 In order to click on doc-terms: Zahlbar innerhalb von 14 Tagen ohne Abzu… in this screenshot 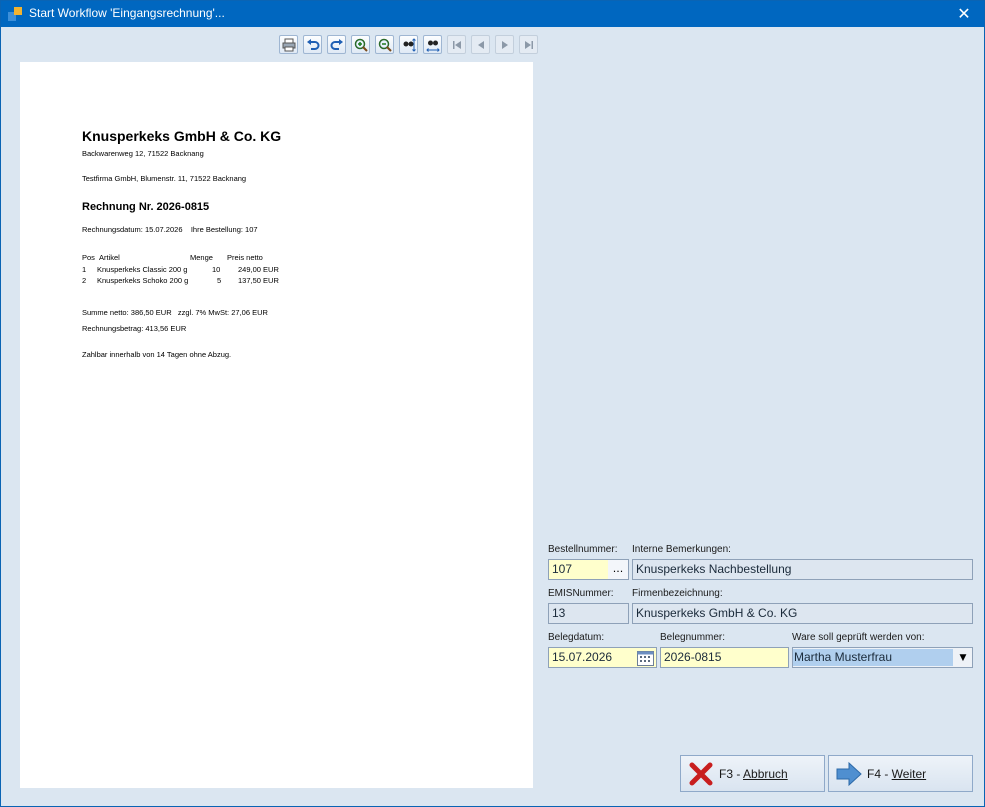, I will do `click(157, 354)`.